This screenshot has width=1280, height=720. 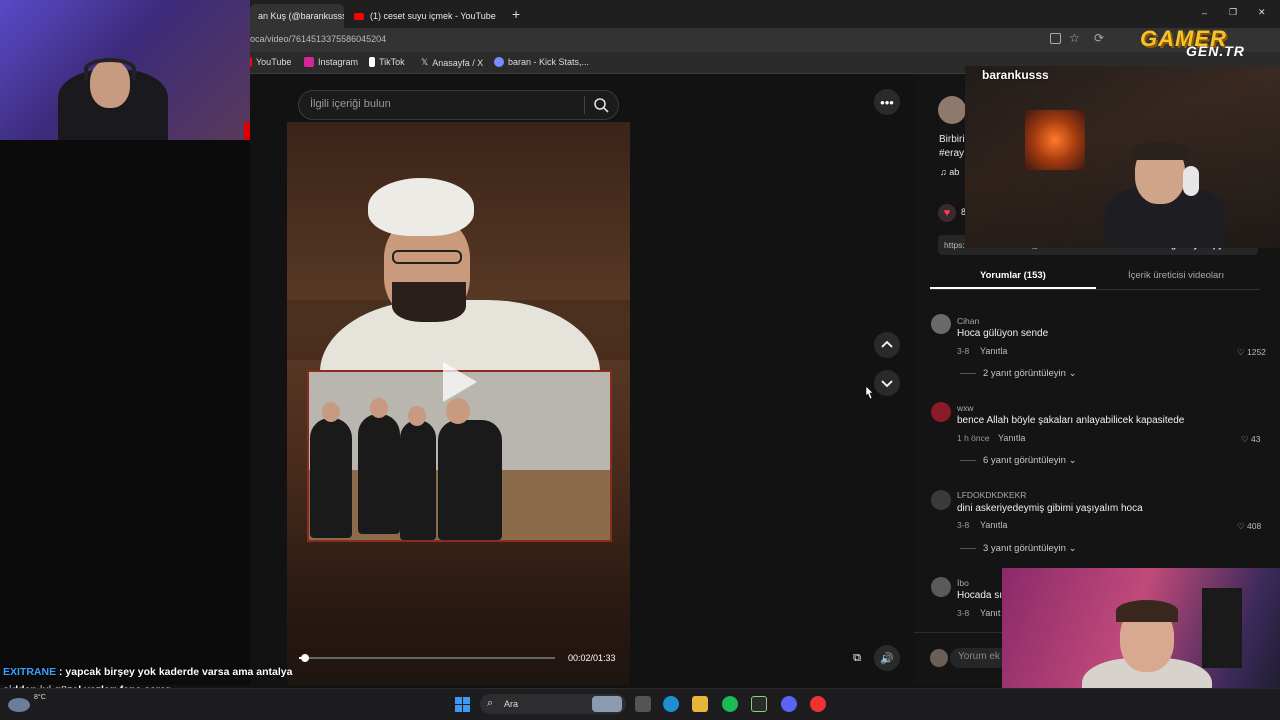 I want to click on windows-start-icon, so click(x=462, y=704).